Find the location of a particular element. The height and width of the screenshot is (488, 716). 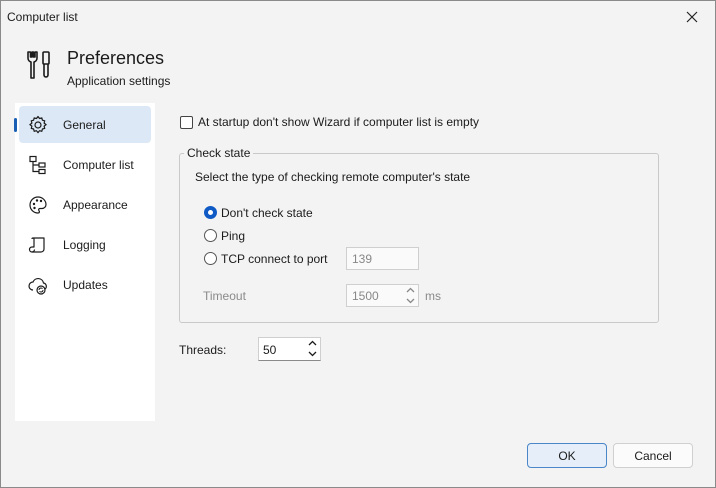

radio-ping is located at coordinates (210, 235).